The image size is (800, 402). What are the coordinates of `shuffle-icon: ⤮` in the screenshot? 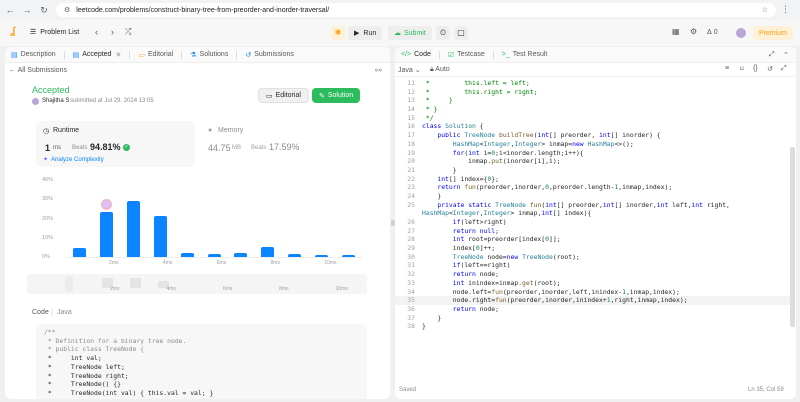 It's located at (128, 32).